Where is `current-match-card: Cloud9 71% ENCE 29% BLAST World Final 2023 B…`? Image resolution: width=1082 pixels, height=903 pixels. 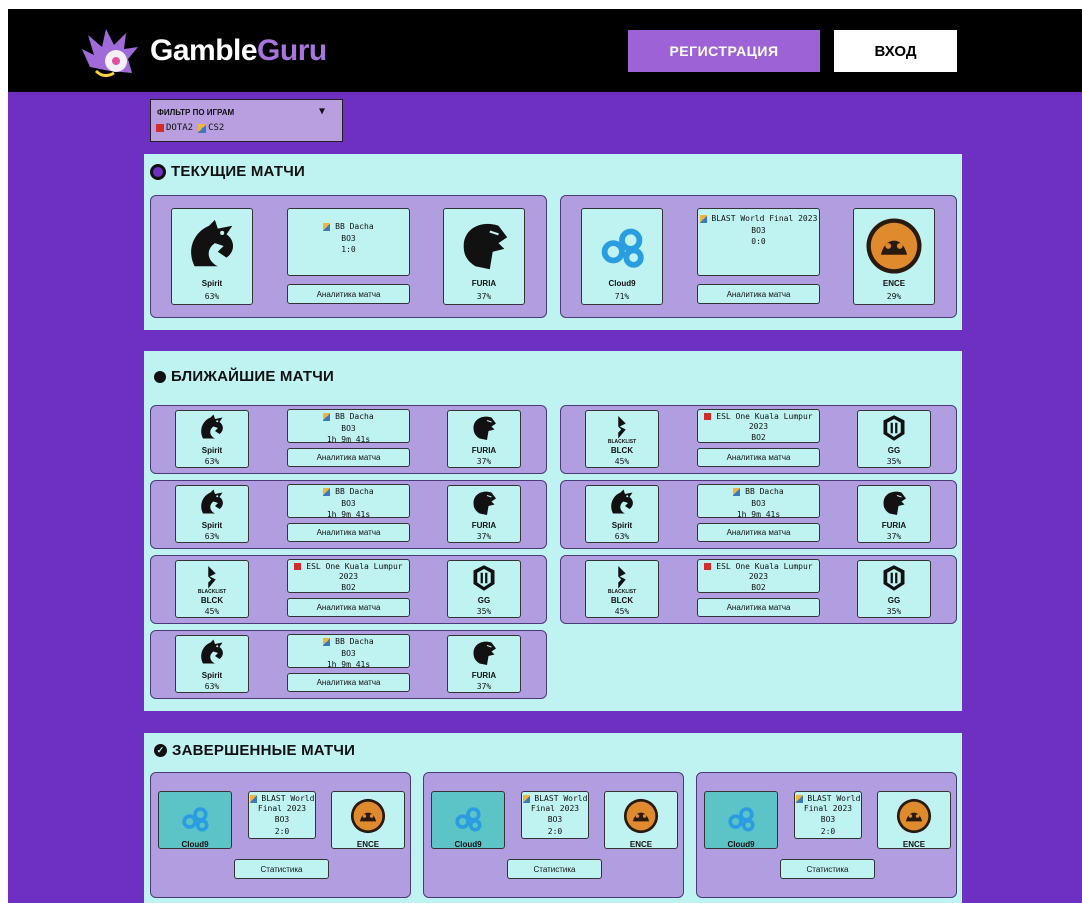 current-match-card: Cloud9 71% ENCE 29% BLAST World Final 2023 B… is located at coordinates (758, 256).